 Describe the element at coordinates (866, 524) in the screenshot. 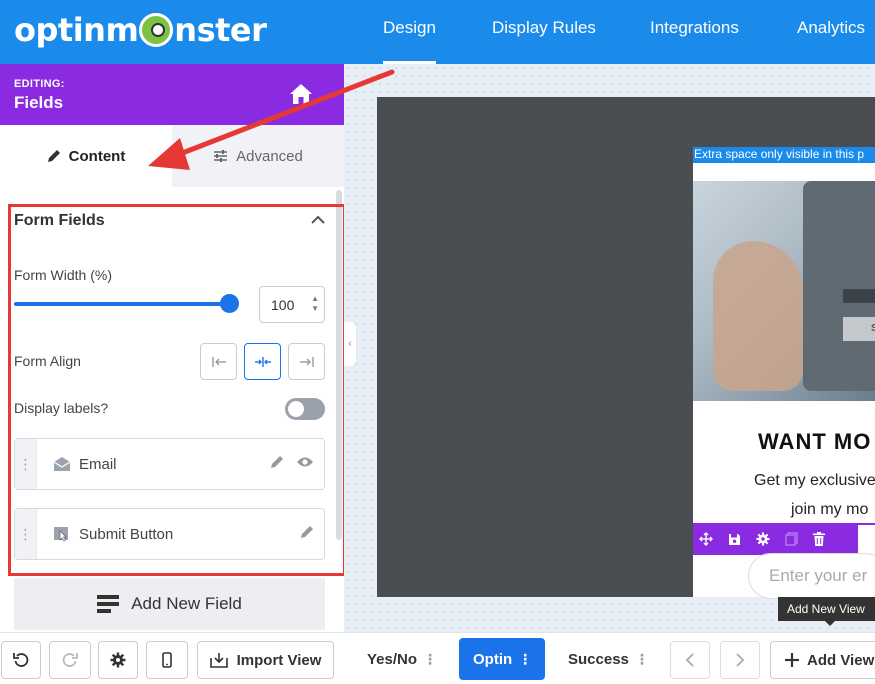

I see `selection-outline` at that location.